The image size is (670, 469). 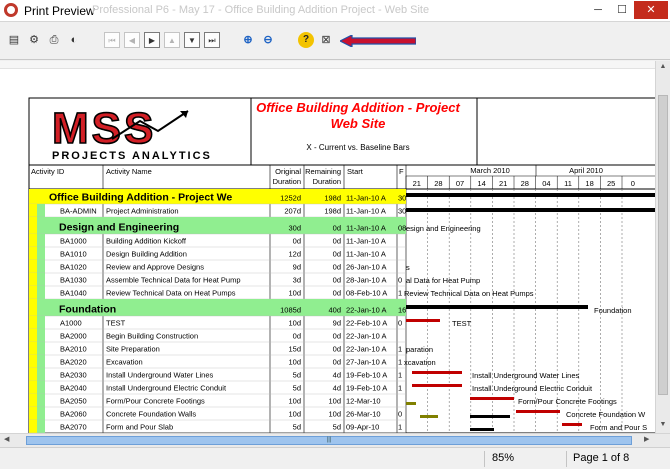 What do you see at coordinates (526, 375) in the screenshot?
I see `gantt-bar-label: Install Underground Water Lines` at bounding box center [526, 375].